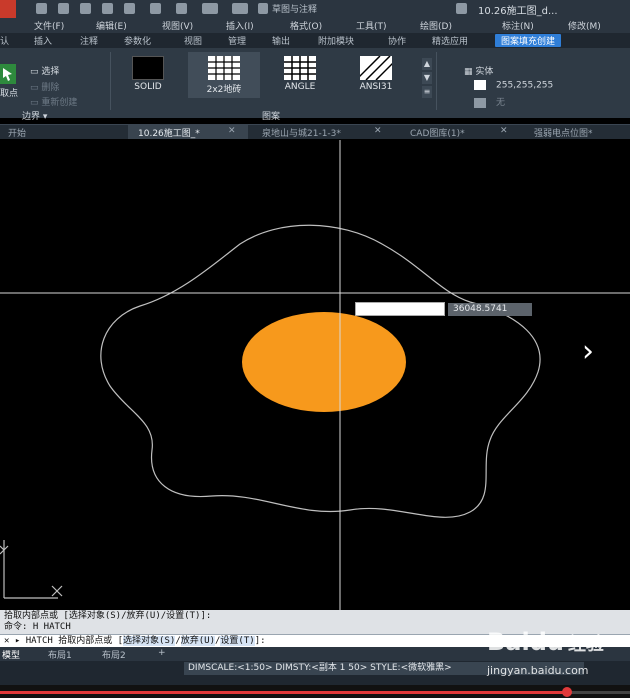  I want to click on tab-annotate: 注释, so click(89, 40).